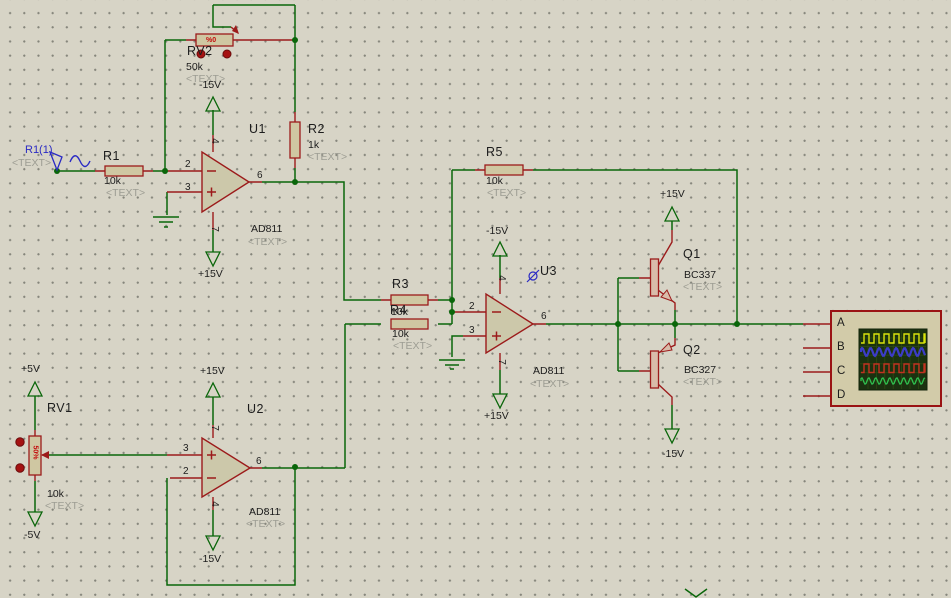 Image resolution: width=951 pixels, height=598 pixels. I want to click on q1-part-label: BC337, so click(700, 275).